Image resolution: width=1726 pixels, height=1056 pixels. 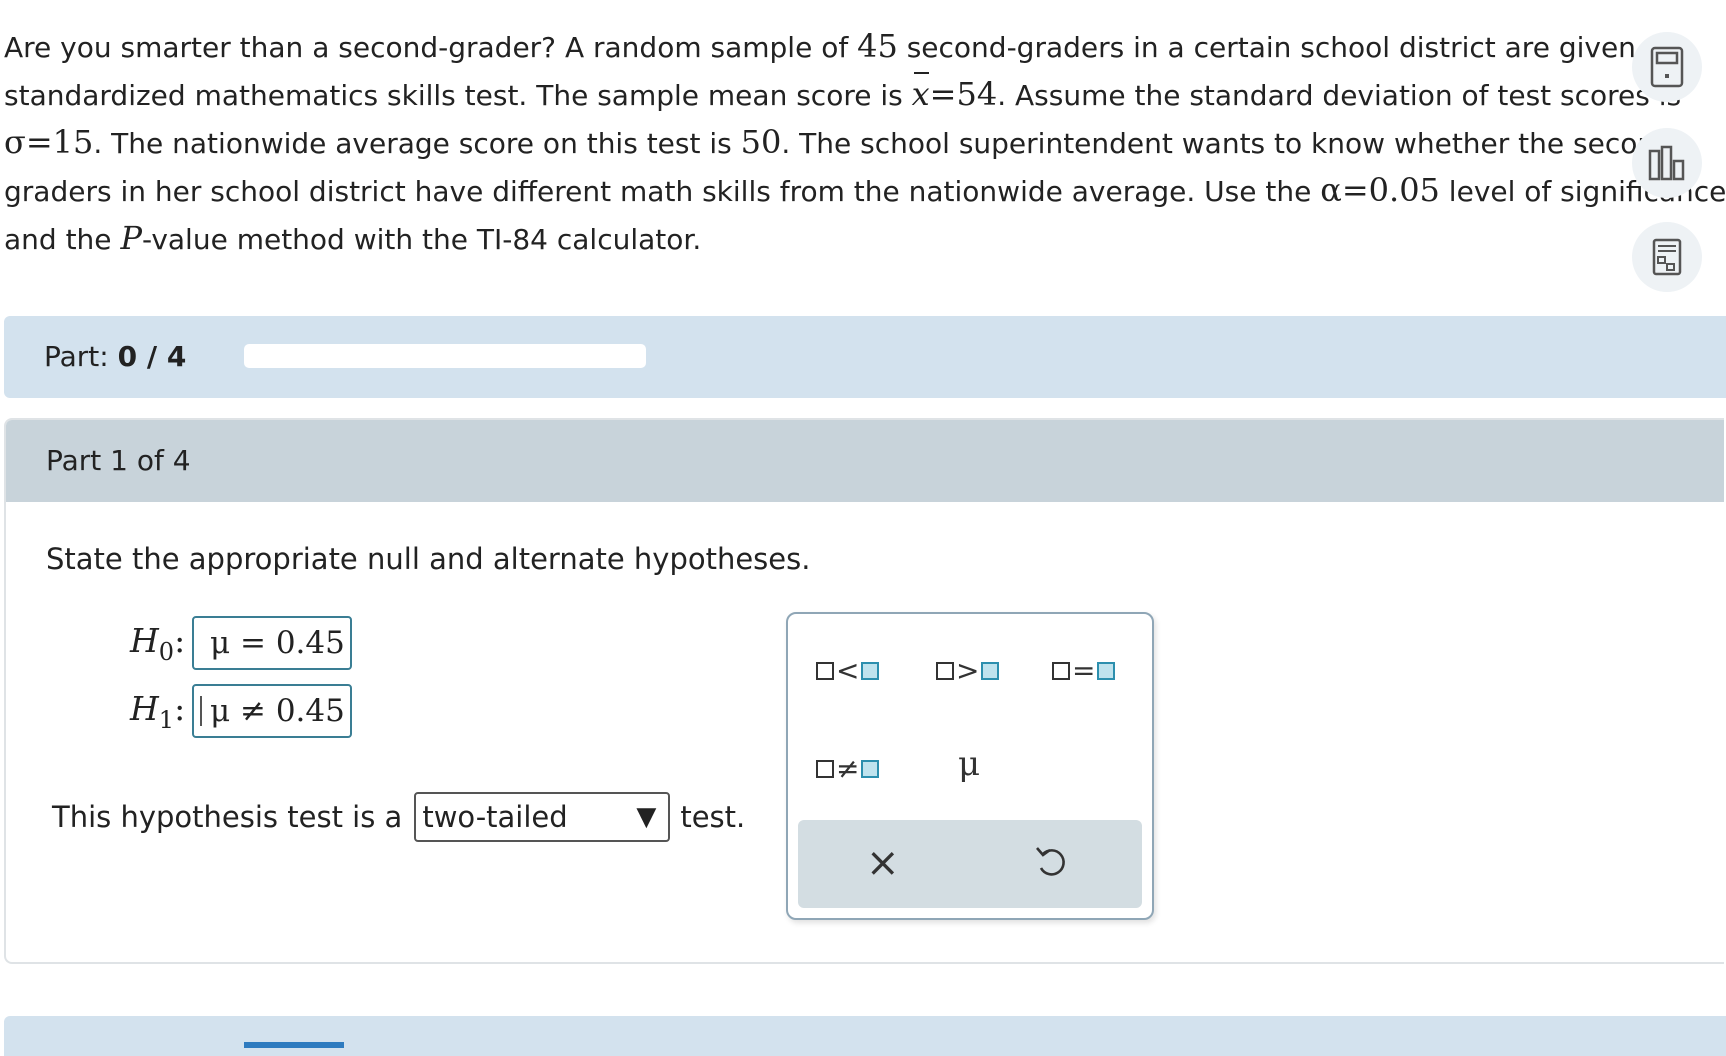 I want to click on undo-button, so click(x=1051, y=863).